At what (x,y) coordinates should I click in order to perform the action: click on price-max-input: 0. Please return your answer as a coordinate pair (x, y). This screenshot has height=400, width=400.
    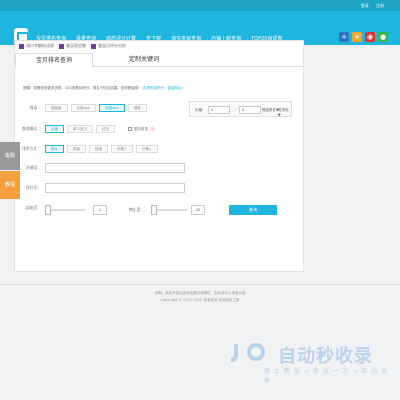
    Looking at the image, I should click on (250, 110).